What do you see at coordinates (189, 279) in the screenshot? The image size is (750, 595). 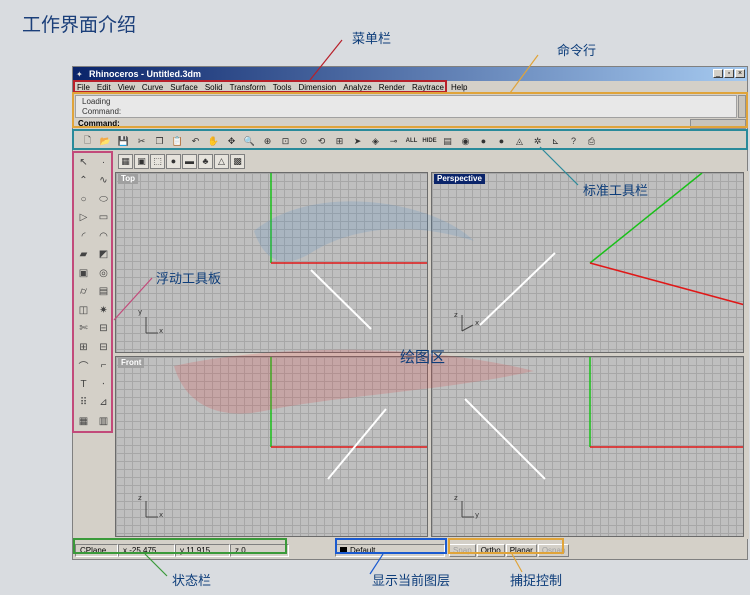 I see `callout-floating-palette: 浮动工具板` at bounding box center [189, 279].